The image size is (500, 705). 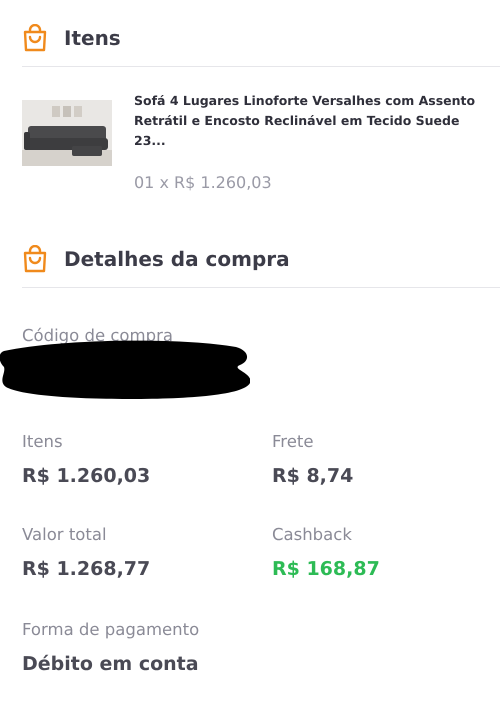 What do you see at coordinates (326, 569) in the screenshot?
I see `field-value: R$ 168,87` at bounding box center [326, 569].